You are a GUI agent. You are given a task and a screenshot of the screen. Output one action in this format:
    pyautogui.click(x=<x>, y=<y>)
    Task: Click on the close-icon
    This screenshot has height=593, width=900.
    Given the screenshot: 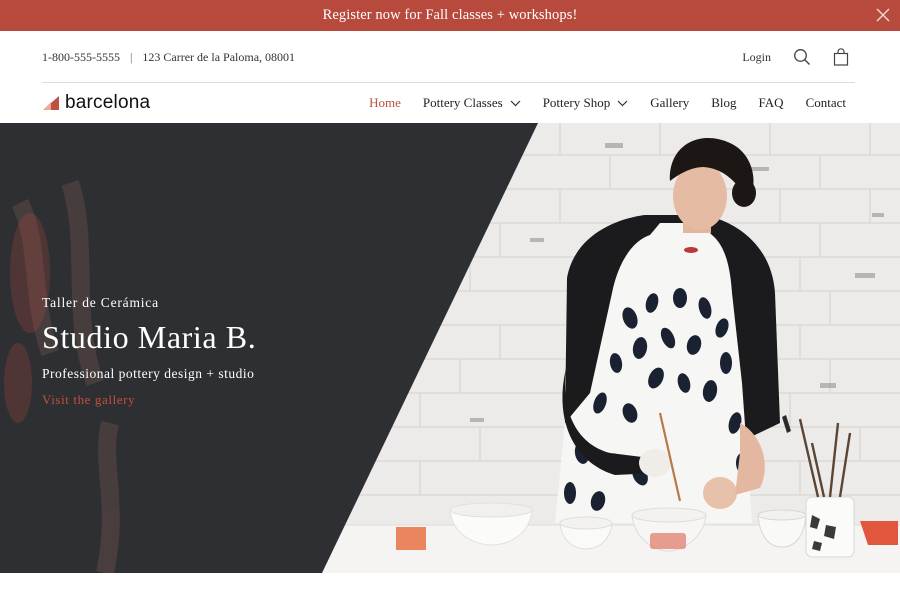 What is the action you would take?
    pyautogui.click(x=883, y=15)
    